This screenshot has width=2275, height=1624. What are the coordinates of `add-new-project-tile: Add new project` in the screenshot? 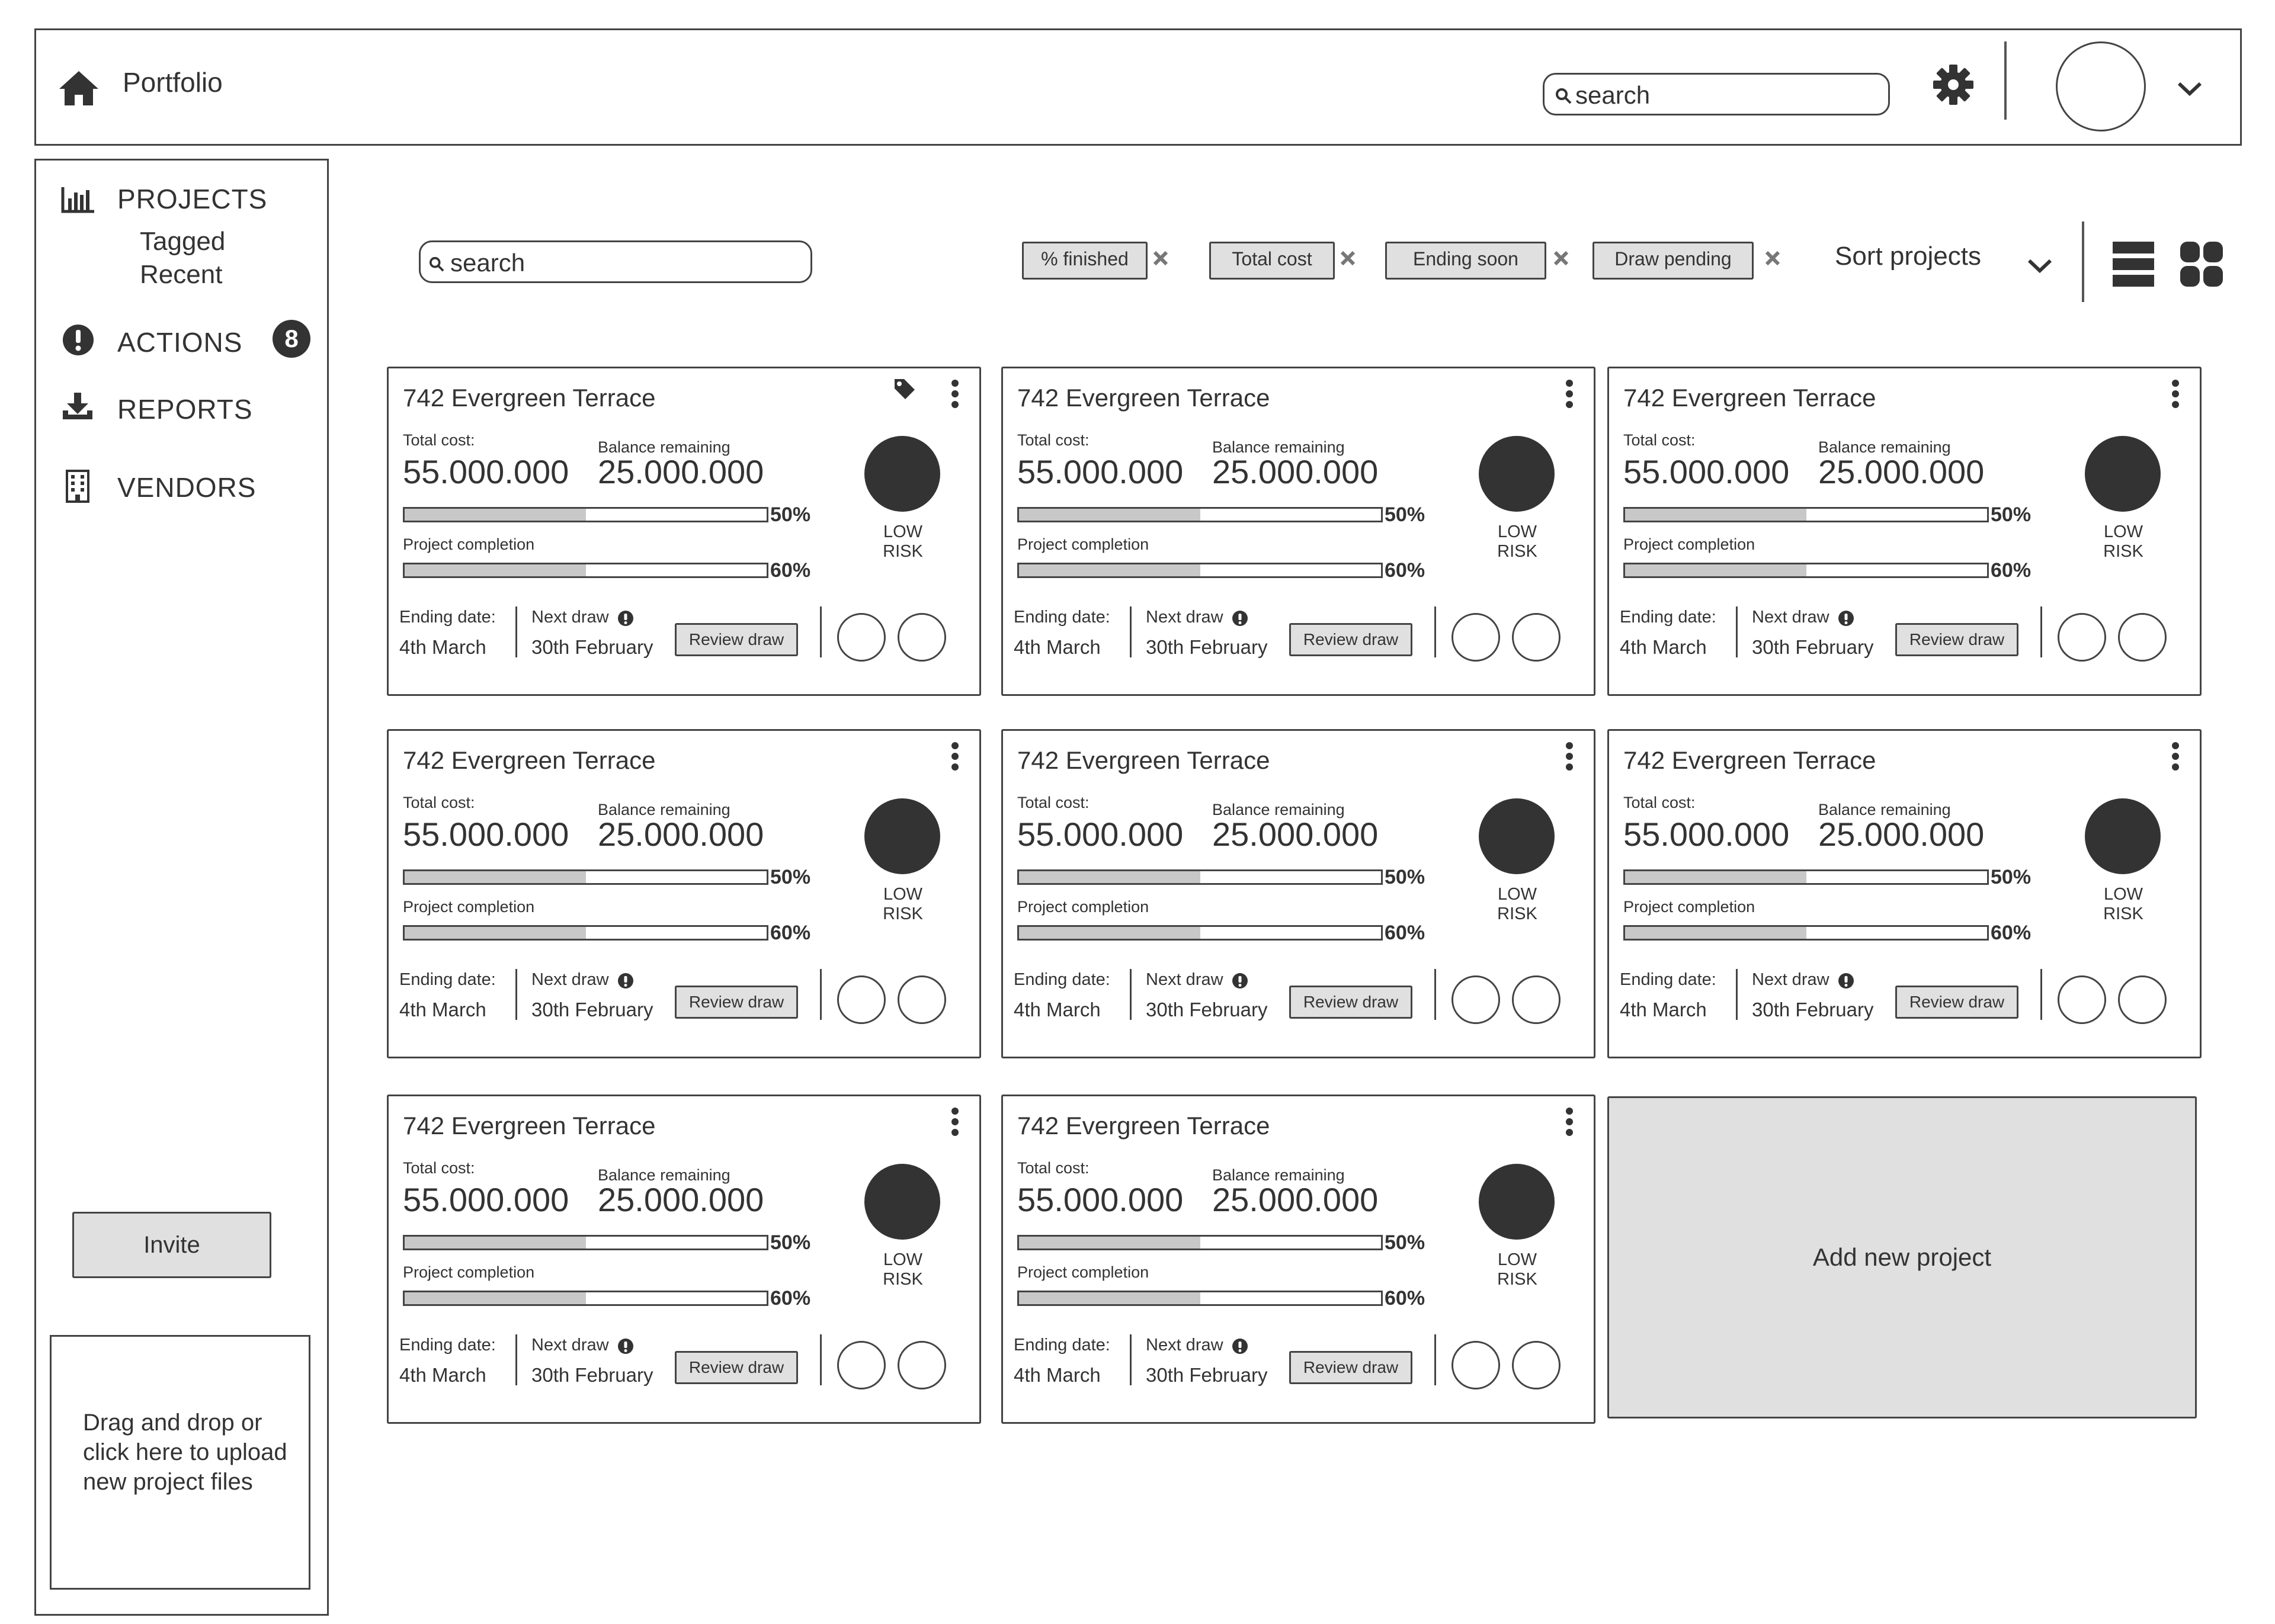 It's located at (1902, 1257).